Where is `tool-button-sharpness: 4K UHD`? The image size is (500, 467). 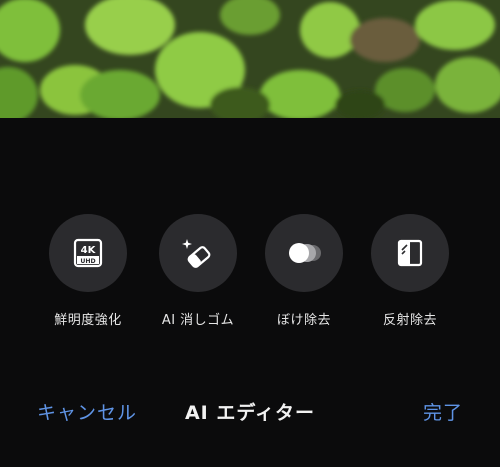
tool-button-sharpness: 4K UHD is located at coordinates (88, 253).